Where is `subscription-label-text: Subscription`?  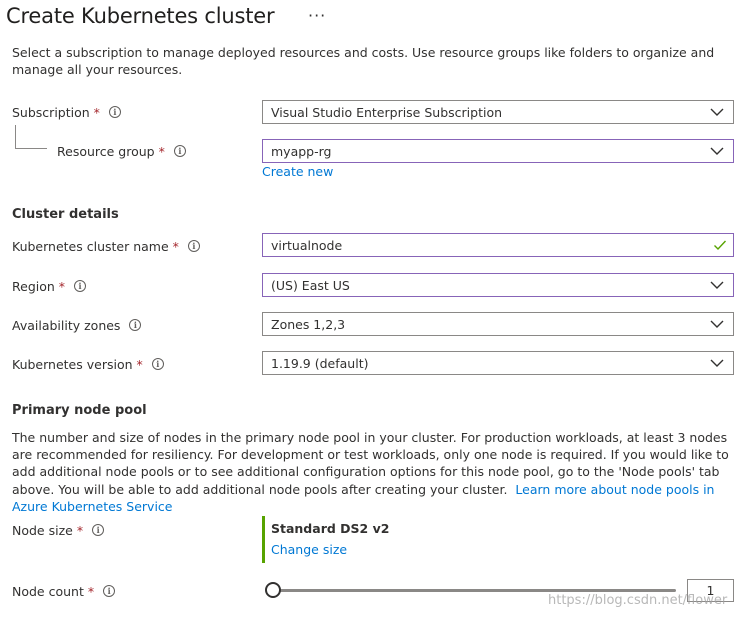 subscription-label-text: Subscription is located at coordinates (51, 112).